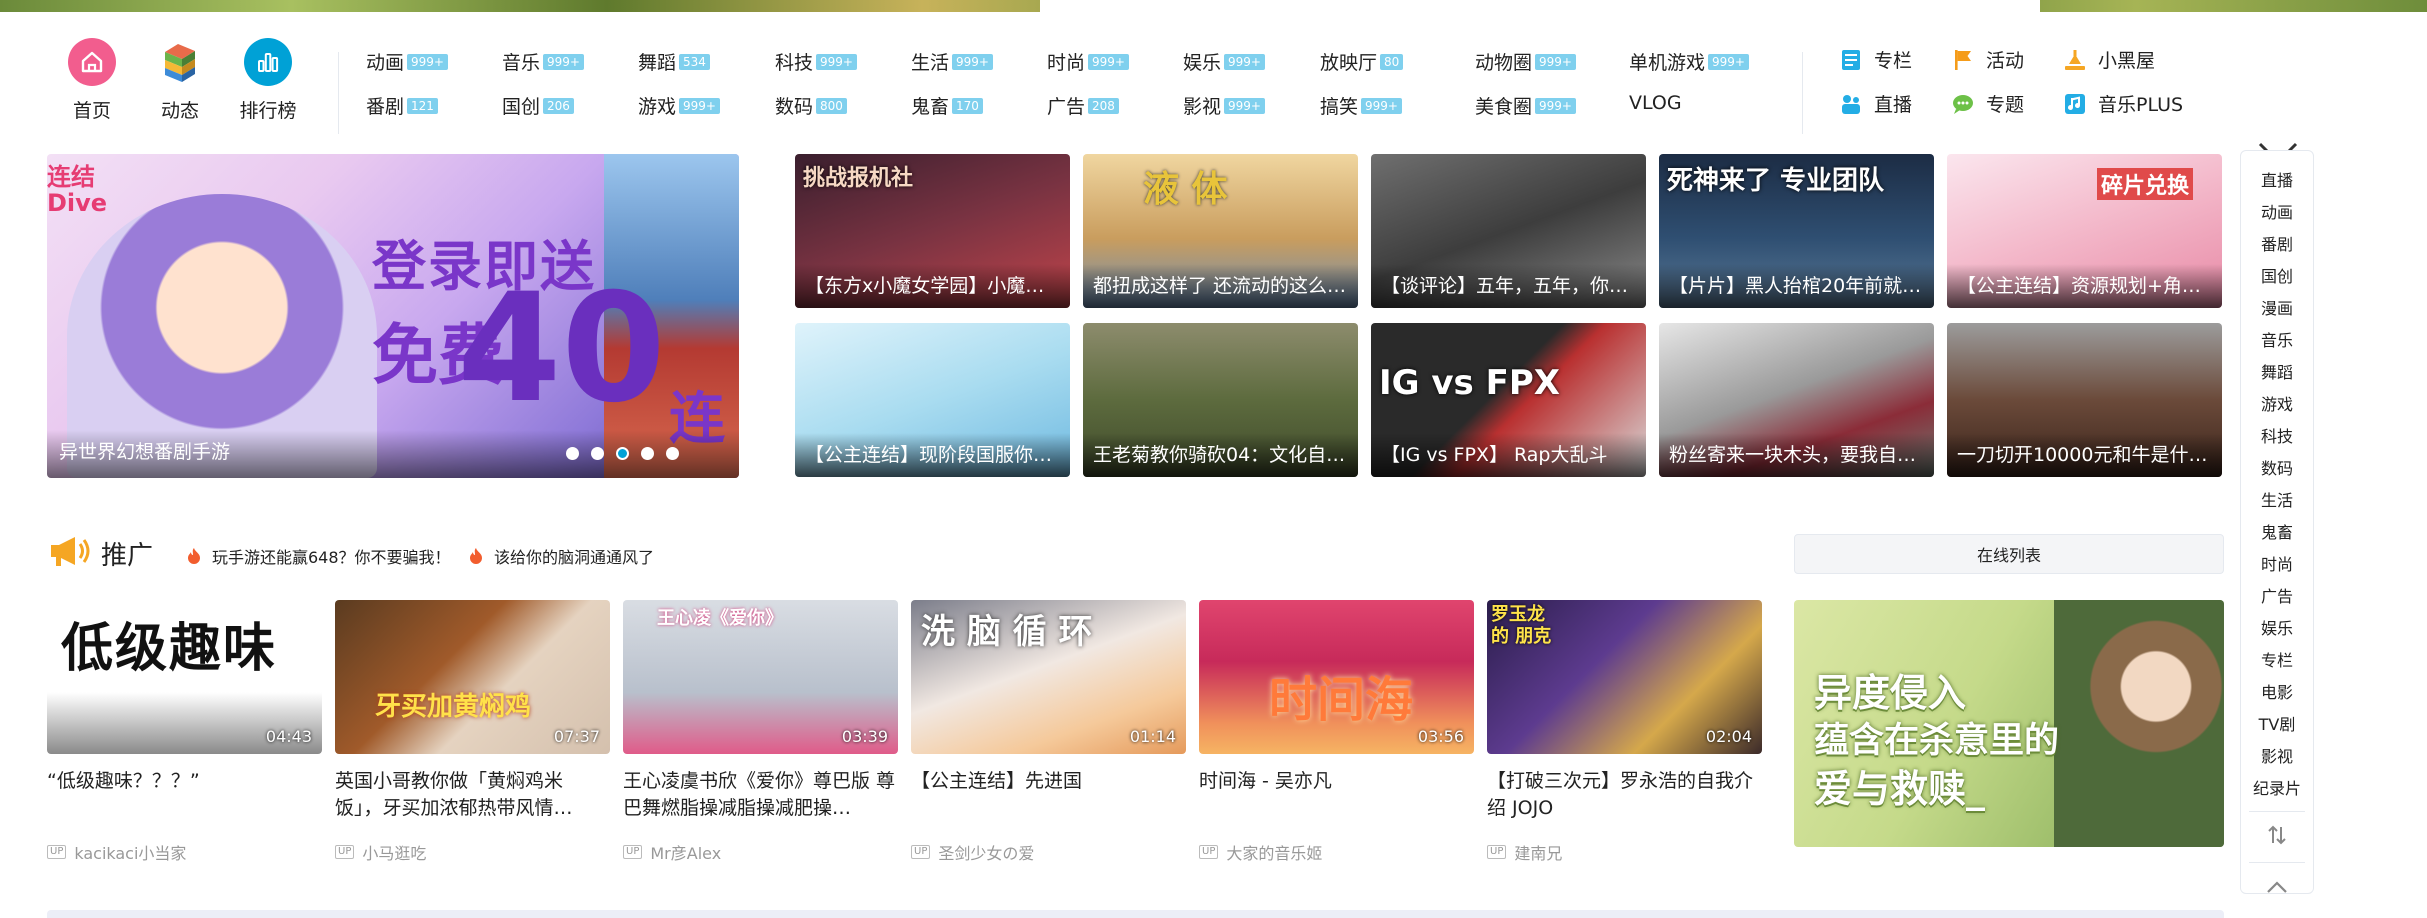 This screenshot has width=2427, height=918. I want to click on video-title: “低级趣味？？？”, so click(184, 795).